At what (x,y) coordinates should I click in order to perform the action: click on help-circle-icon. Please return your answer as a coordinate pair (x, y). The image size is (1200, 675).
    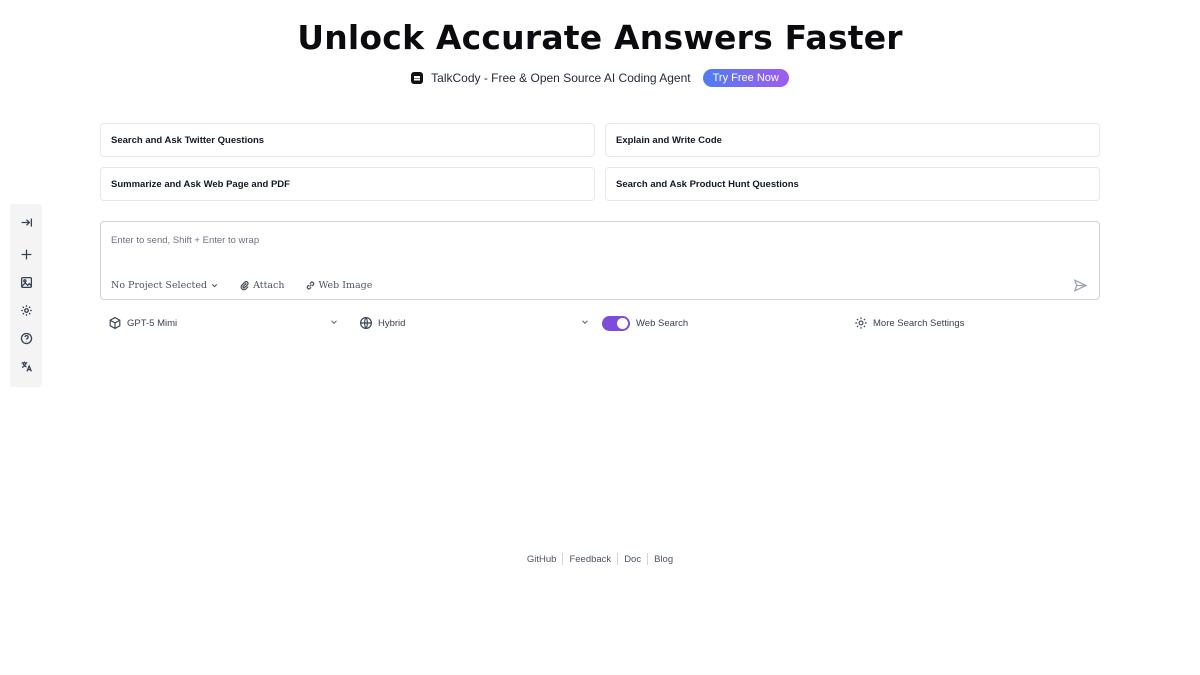
    Looking at the image, I should click on (26, 338).